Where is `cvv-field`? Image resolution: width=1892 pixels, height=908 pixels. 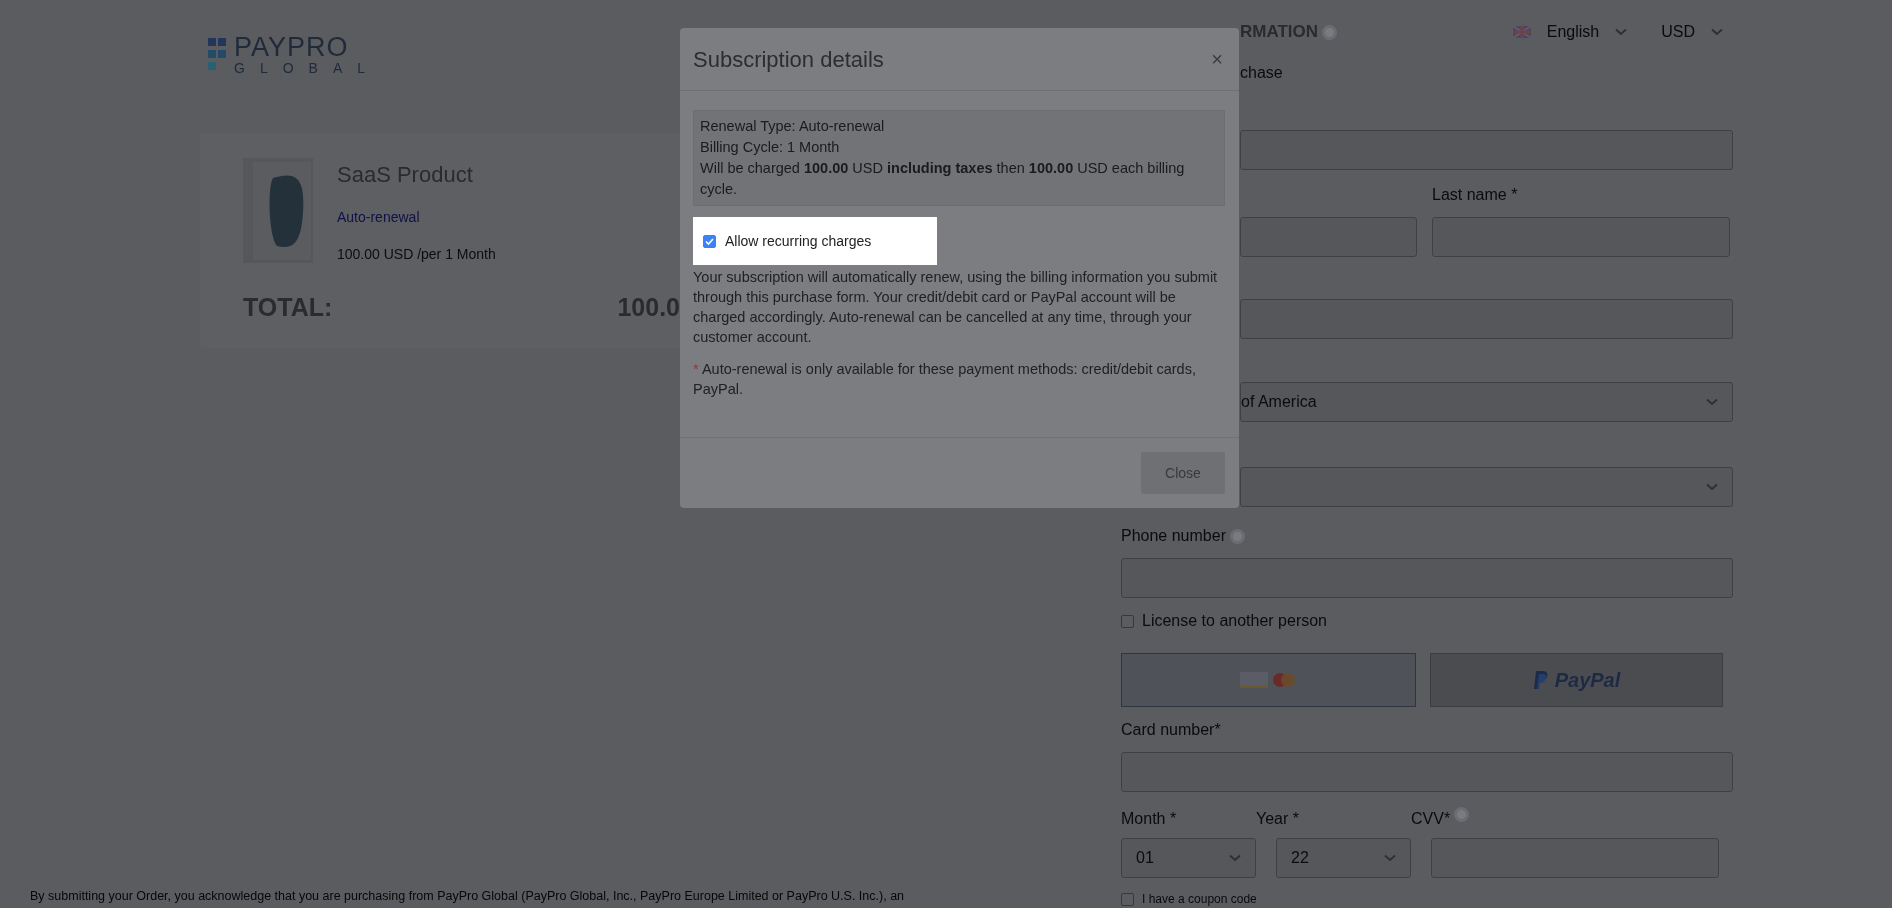 cvv-field is located at coordinates (1575, 858).